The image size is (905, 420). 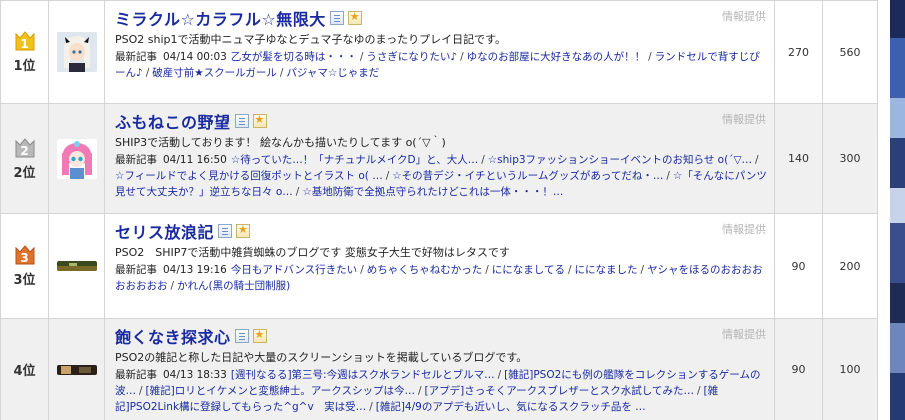 I want to click on blog-description: SHIP3で活動しております！ 絵なんかも描いたりしてます o(´▽｀), so click(x=280, y=142).